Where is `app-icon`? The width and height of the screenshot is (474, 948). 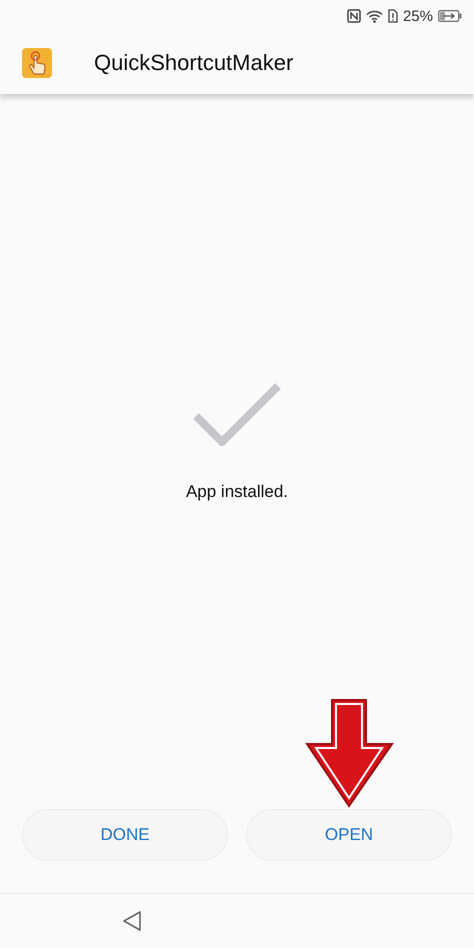 app-icon is located at coordinates (37, 63).